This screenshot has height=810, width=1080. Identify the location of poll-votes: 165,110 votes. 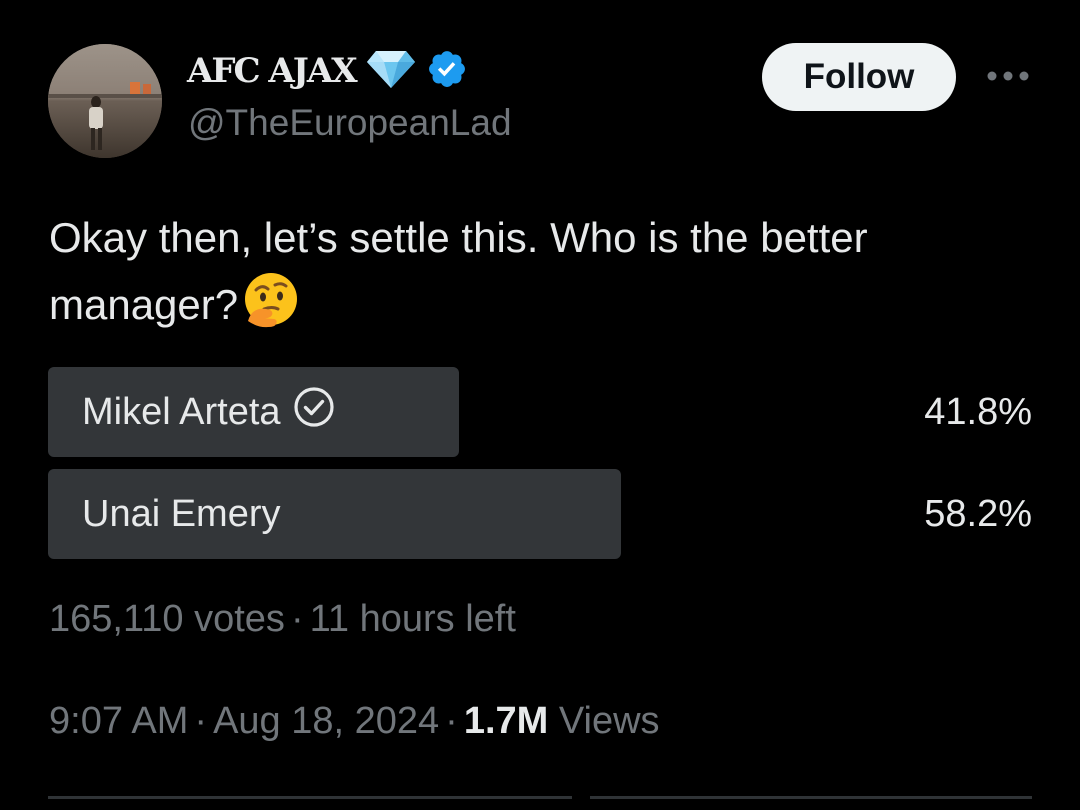
(167, 619).